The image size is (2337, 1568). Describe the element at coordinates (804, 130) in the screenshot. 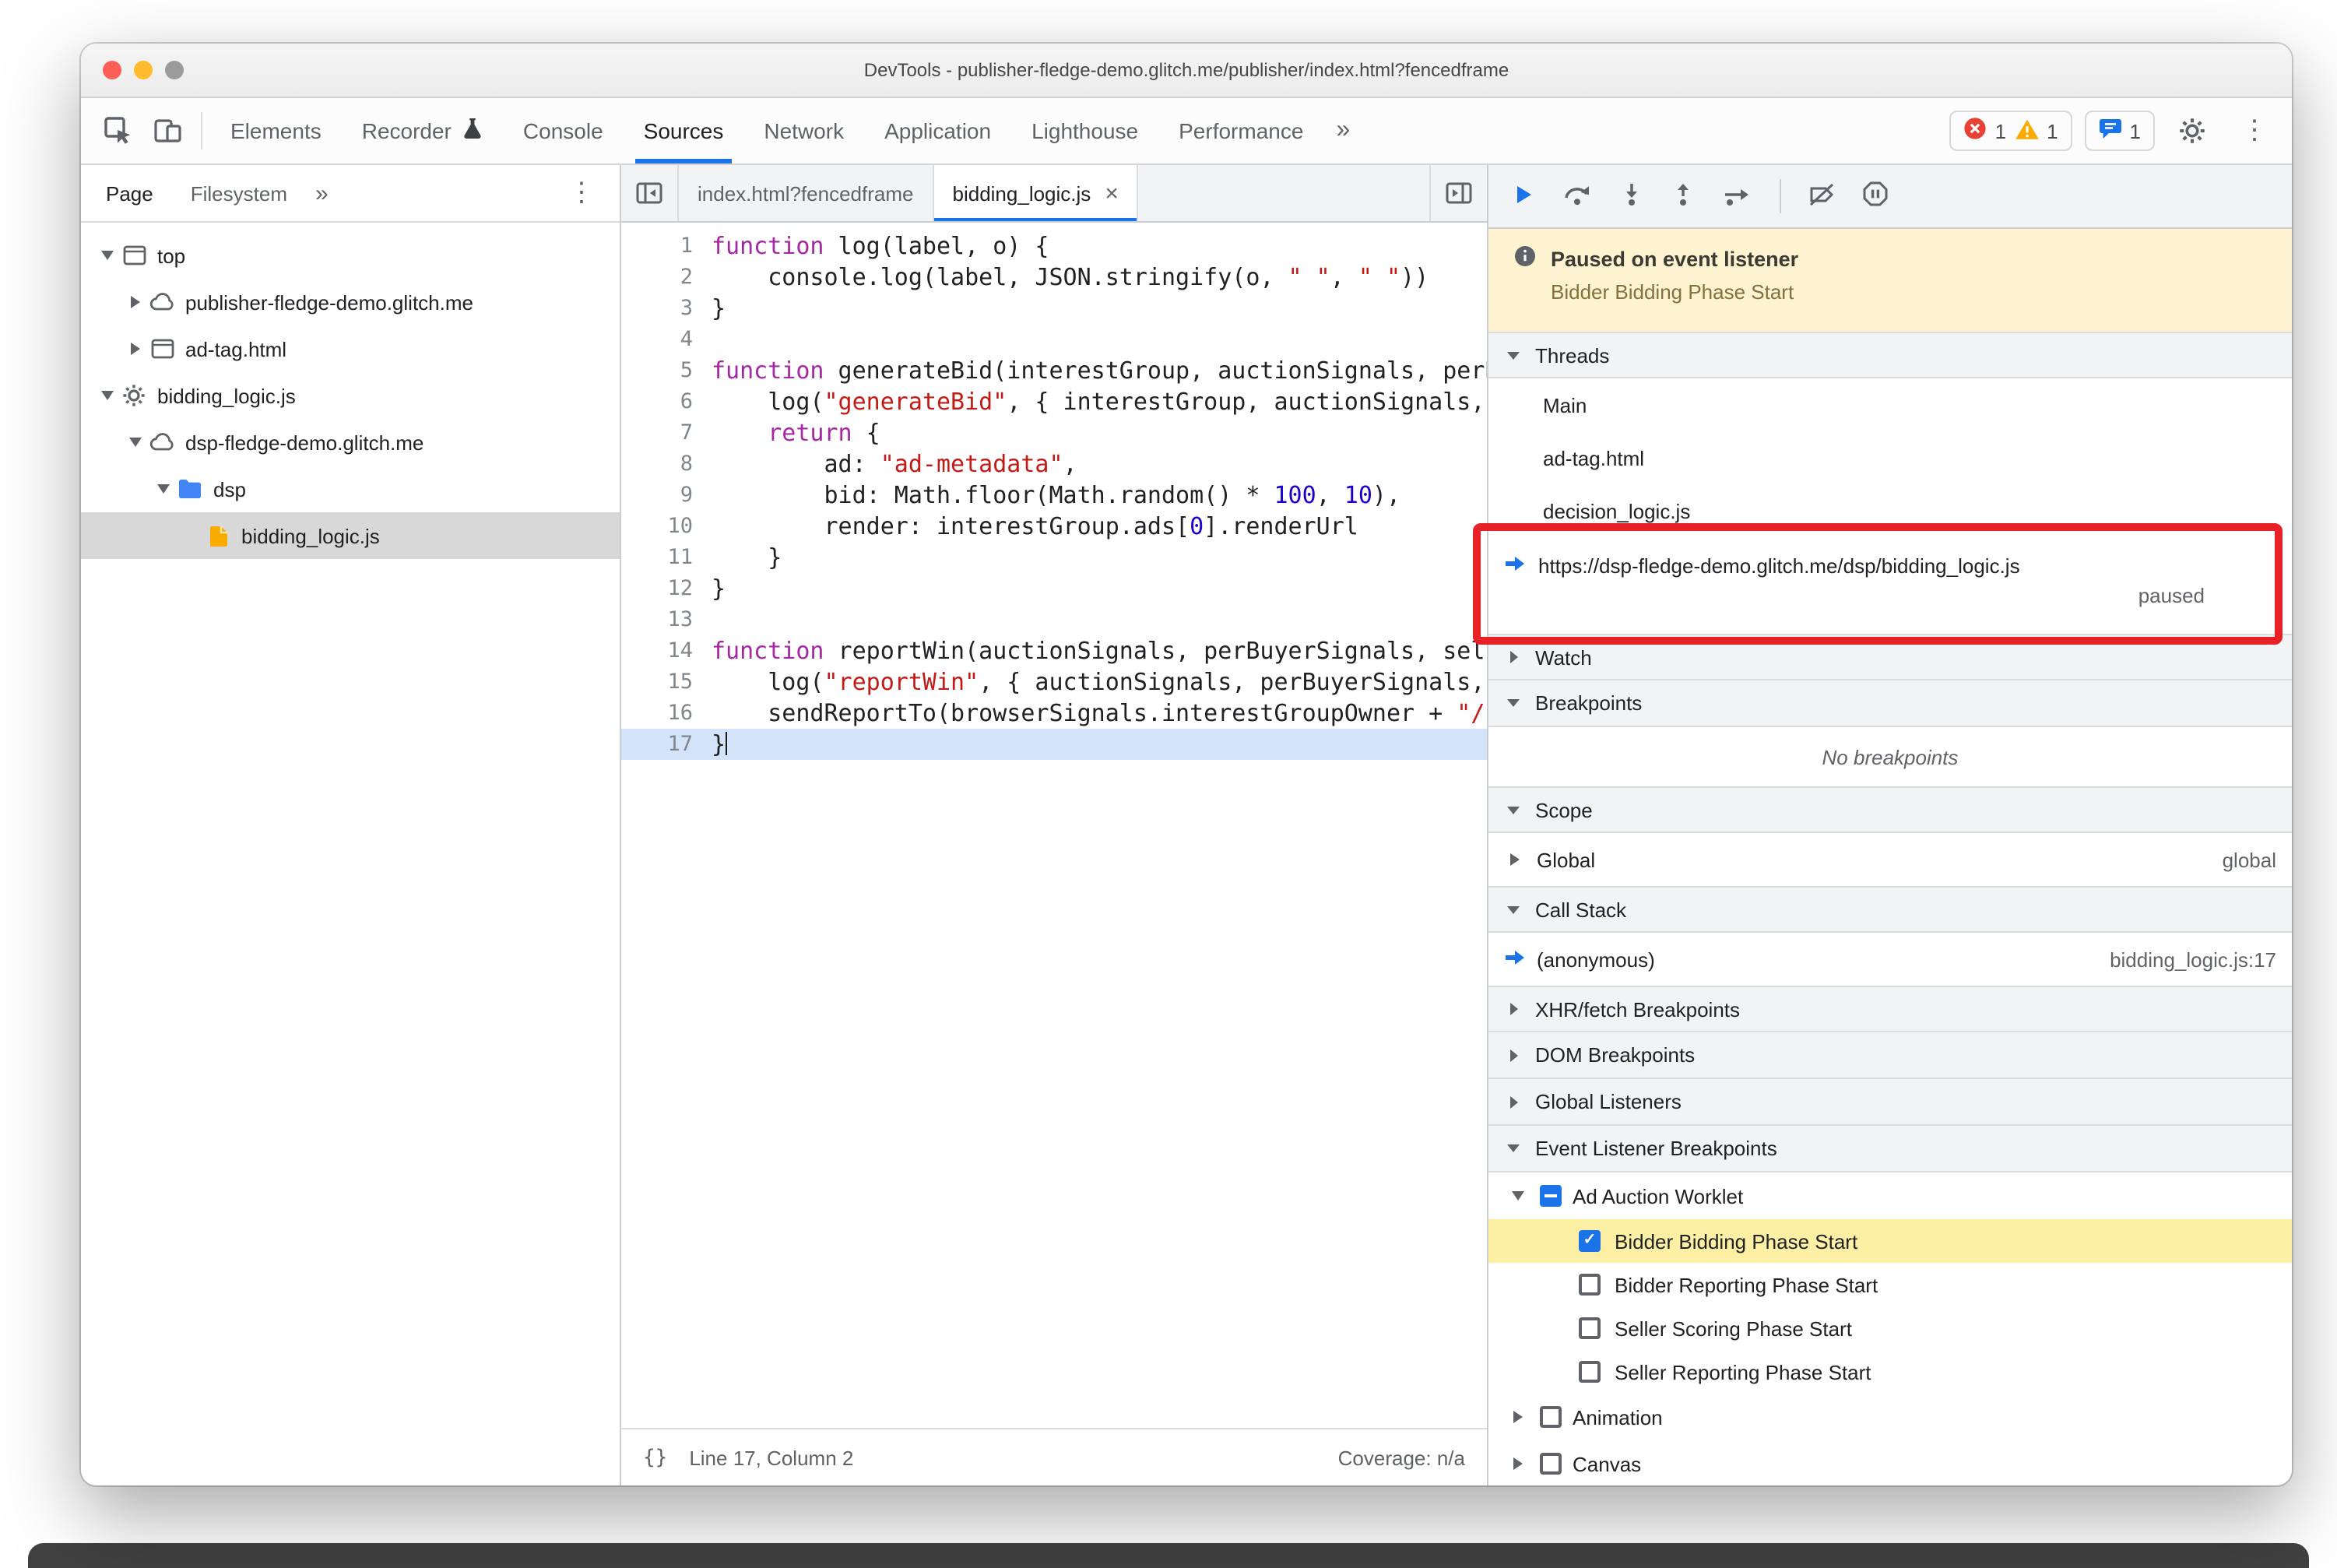

I see `tab-network: Network` at that location.